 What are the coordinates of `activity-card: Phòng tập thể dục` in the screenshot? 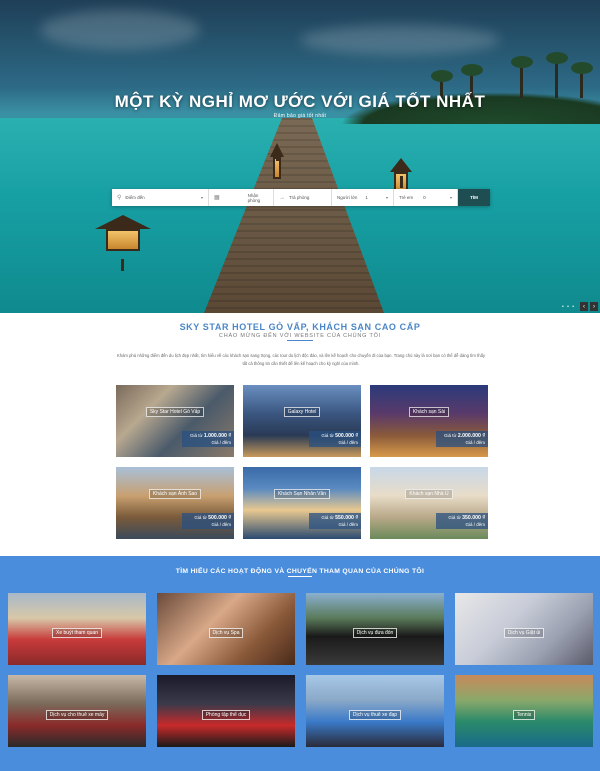 It's located at (226, 711).